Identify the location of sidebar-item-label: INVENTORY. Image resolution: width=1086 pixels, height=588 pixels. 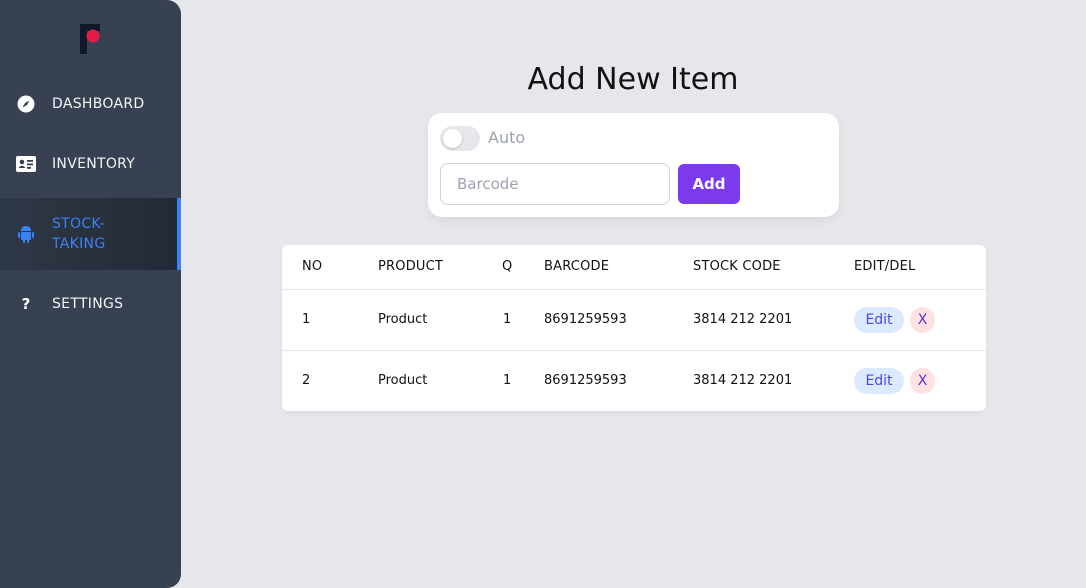
(94, 164).